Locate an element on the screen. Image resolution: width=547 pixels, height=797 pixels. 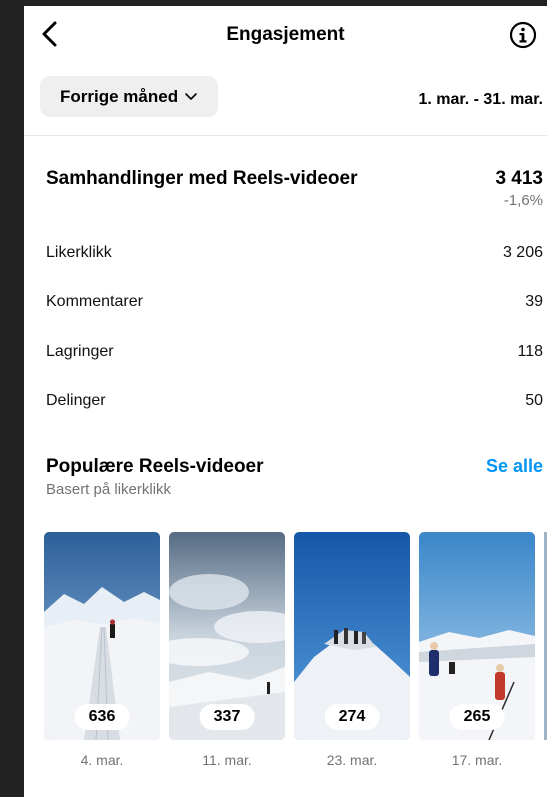
reel-thumbnail: 274 is located at coordinates (352, 636).